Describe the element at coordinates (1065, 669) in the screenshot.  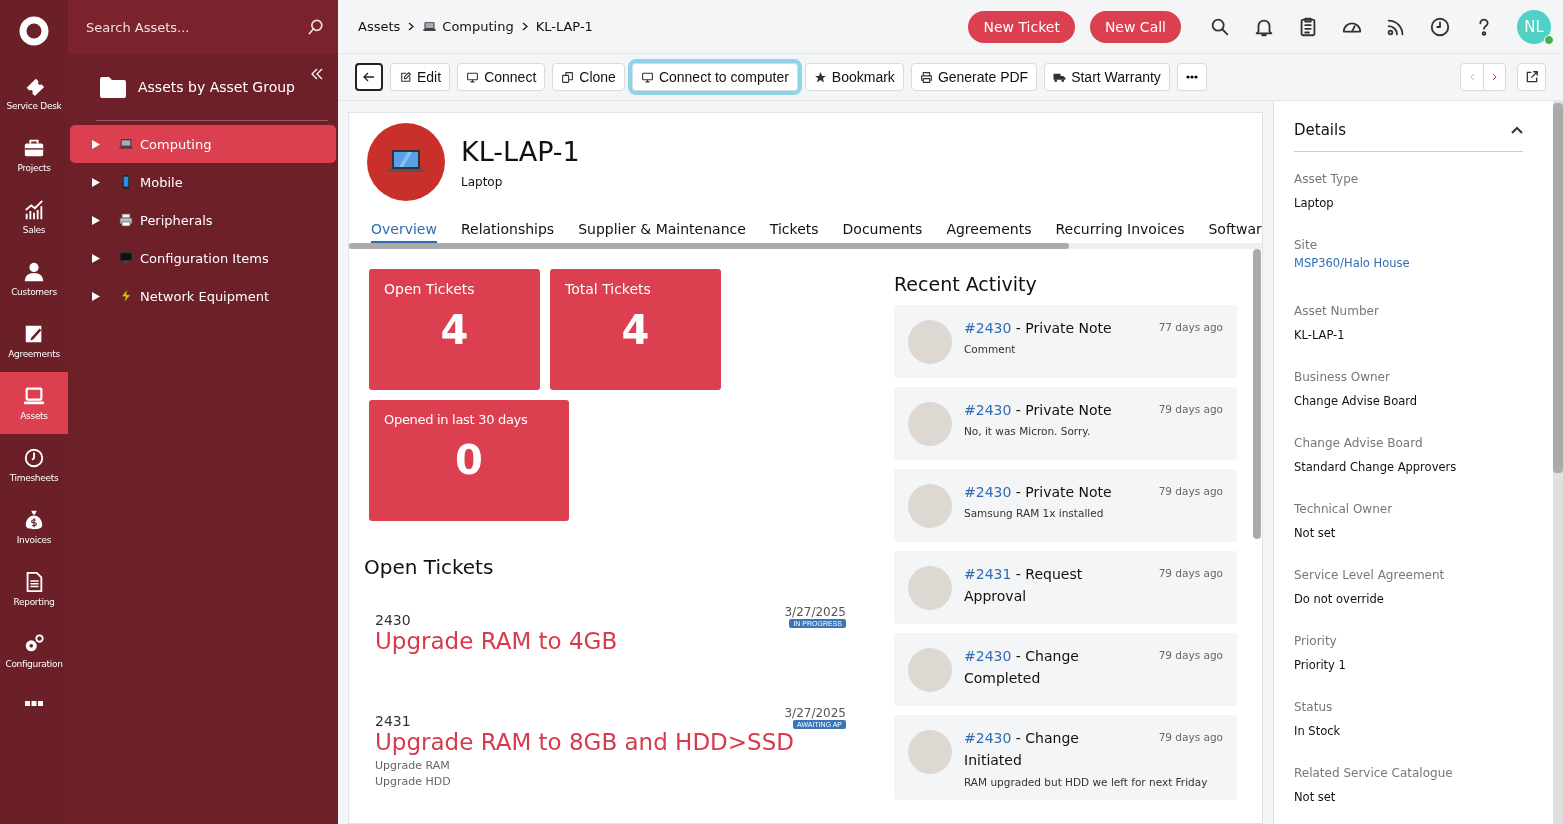
I see `activity-card: #2430 - Change Completed 79 days ago` at that location.